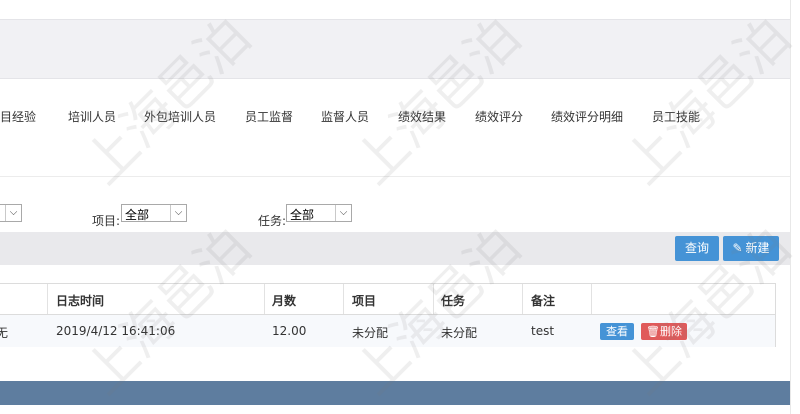 The width and height of the screenshot is (800, 414). What do you see at coordinates (269, 116) in the screenshot?
I see `tab-employee-supervision: 员工监督` at bounding box center [269, 116].